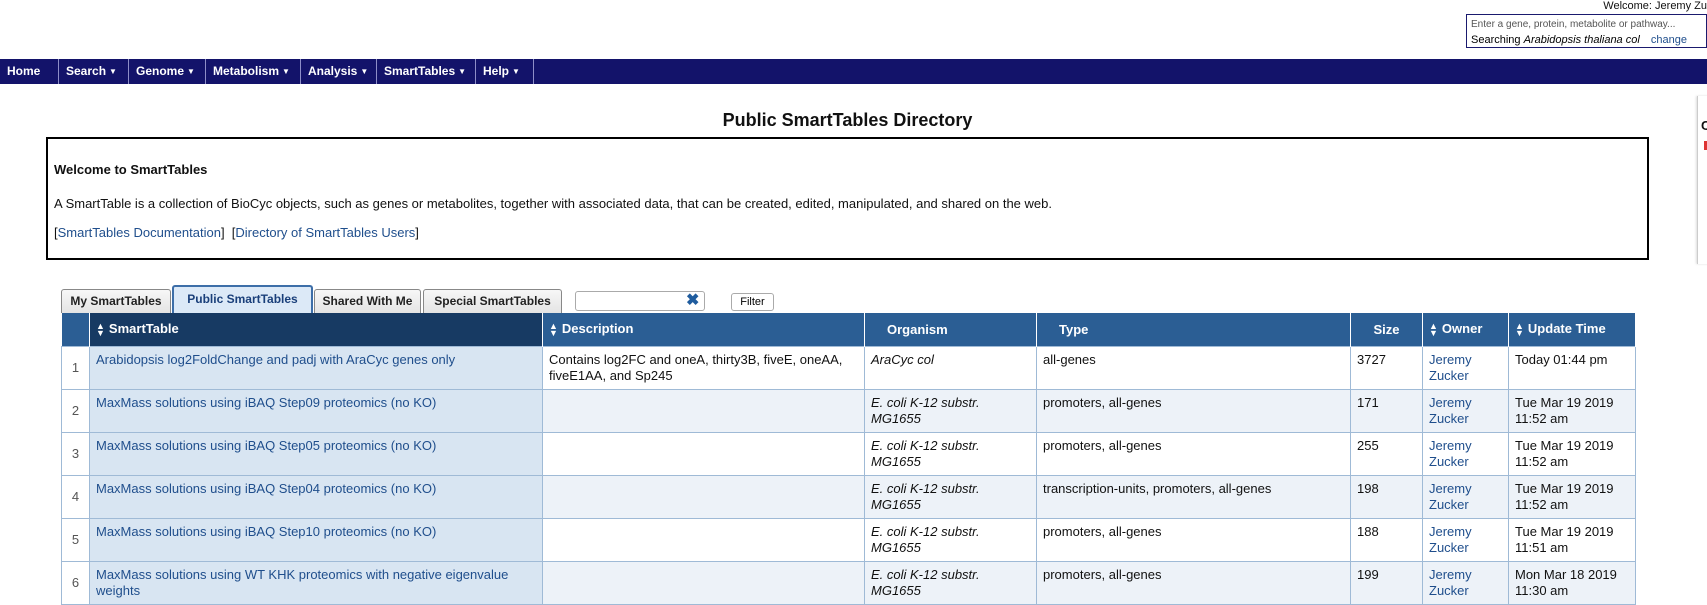 The height and width of the screenshot is (605, 1707). I want to click on close-x-icon: ✖, so click(692, 301).